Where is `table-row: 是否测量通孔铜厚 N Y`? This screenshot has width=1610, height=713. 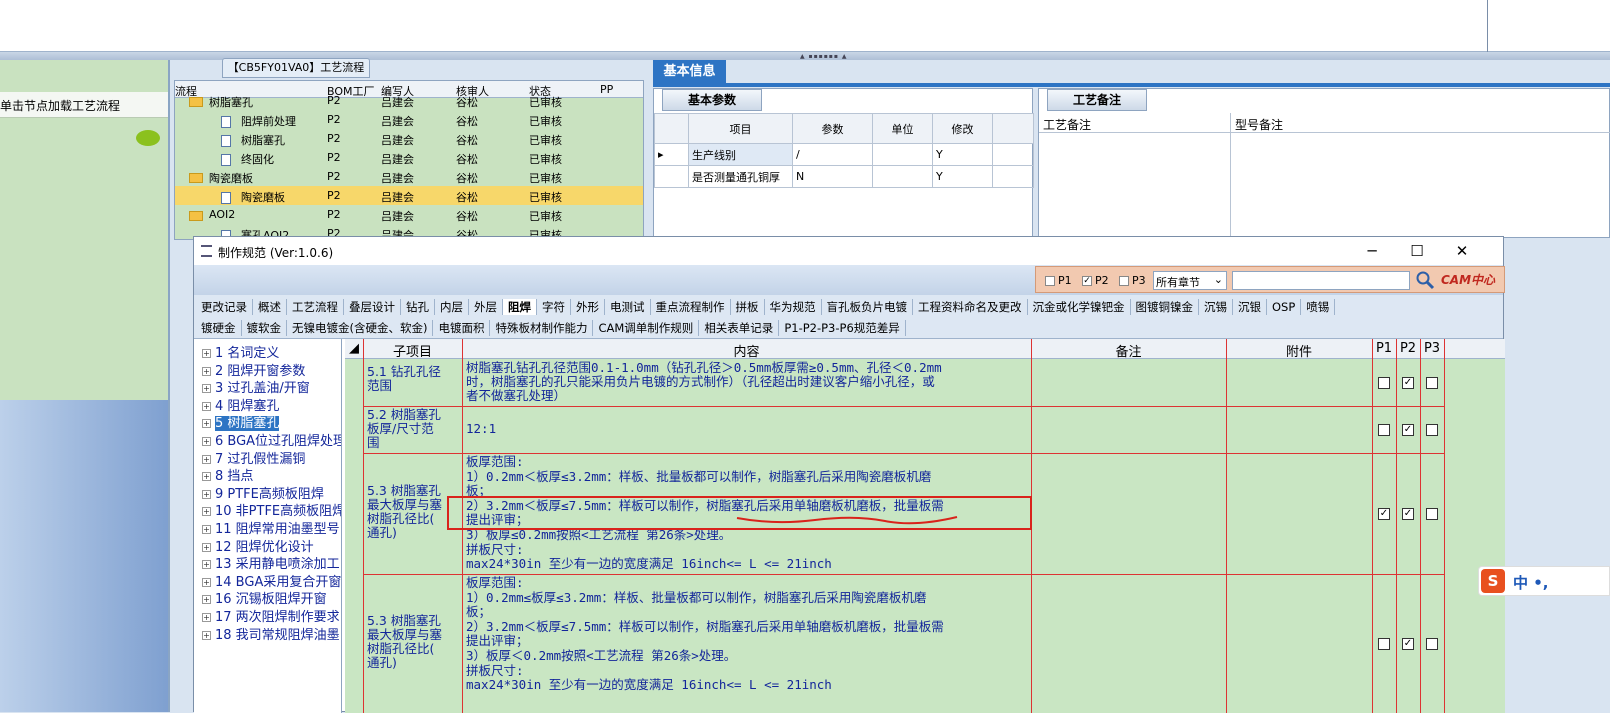
table-row: 是否测量通孔铜厚 N Y is located at coordinates (844, 176).